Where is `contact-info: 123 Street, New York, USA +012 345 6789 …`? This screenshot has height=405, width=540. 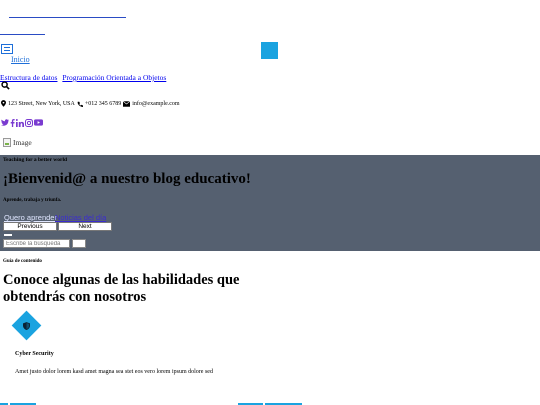 contact-info: 123 Street, New York, USA +012 345 6789 … is located at coordinates (90, 103).